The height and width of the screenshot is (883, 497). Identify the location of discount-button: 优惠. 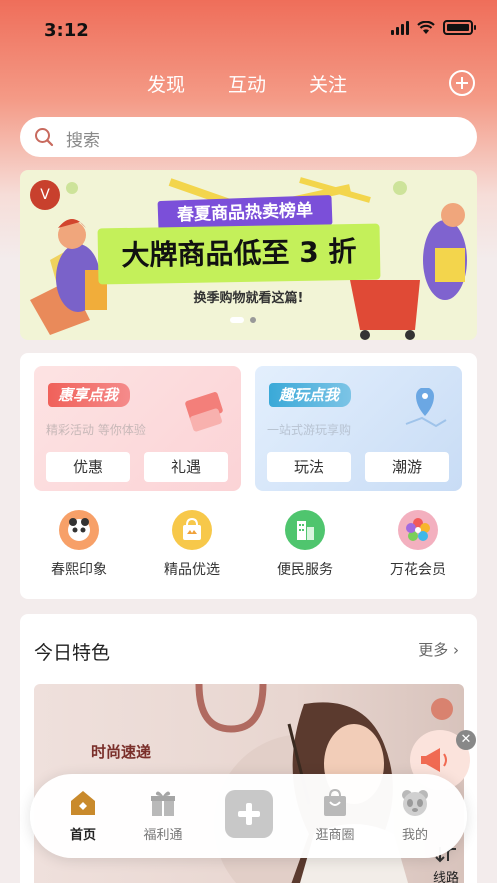
(88, 467).